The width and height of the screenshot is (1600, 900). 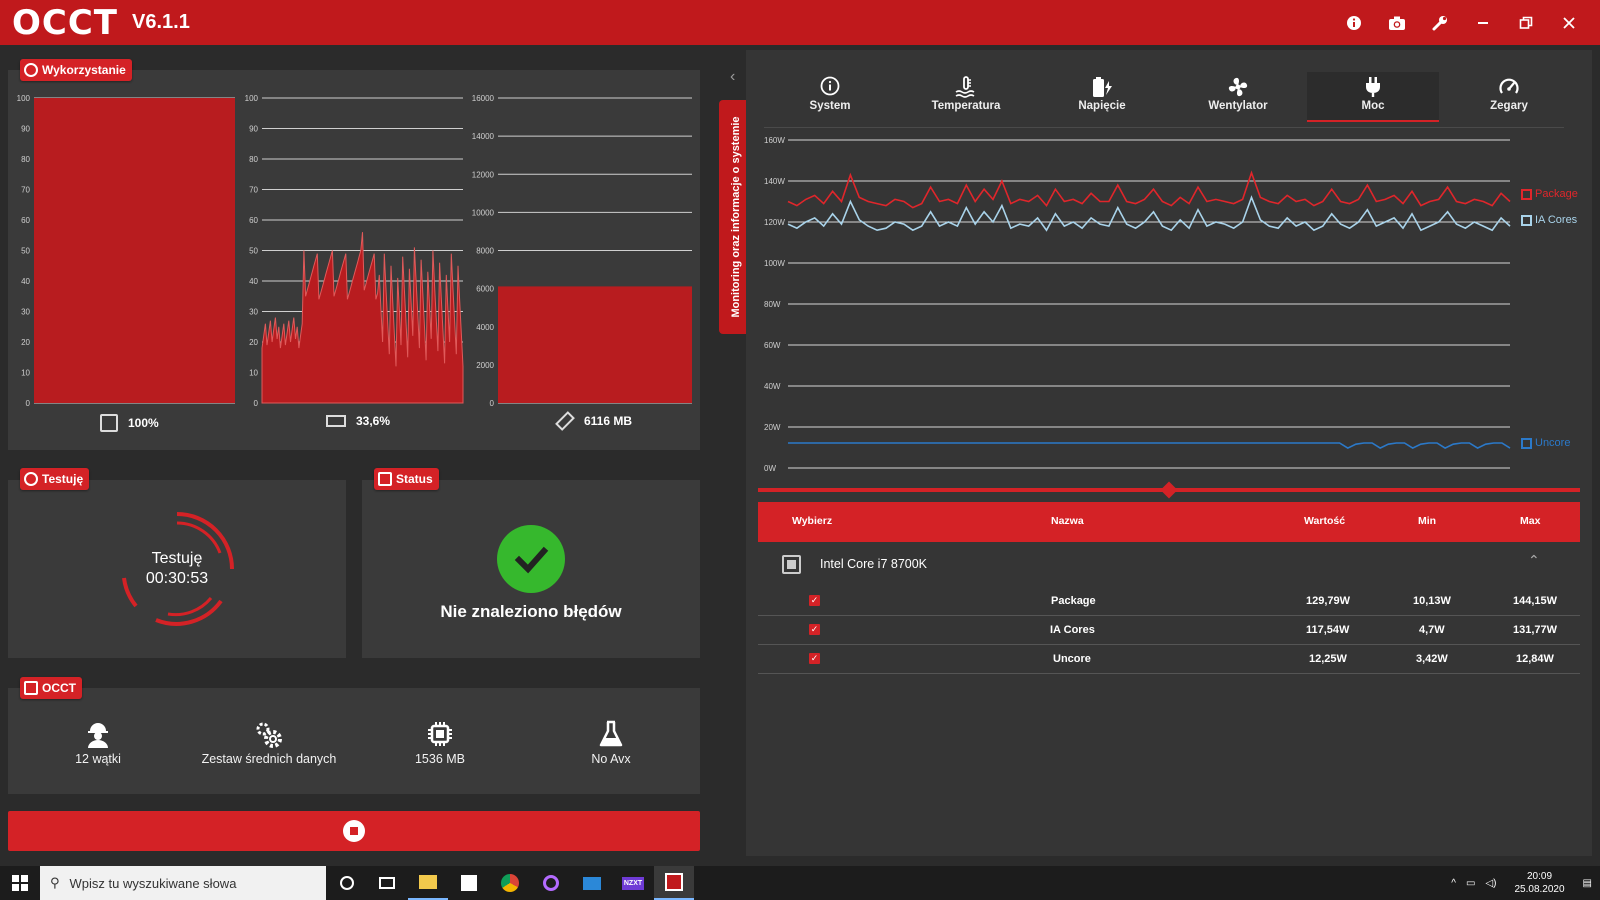 I want to click on testing-badge: Testuję, so click(x=55, y=479).